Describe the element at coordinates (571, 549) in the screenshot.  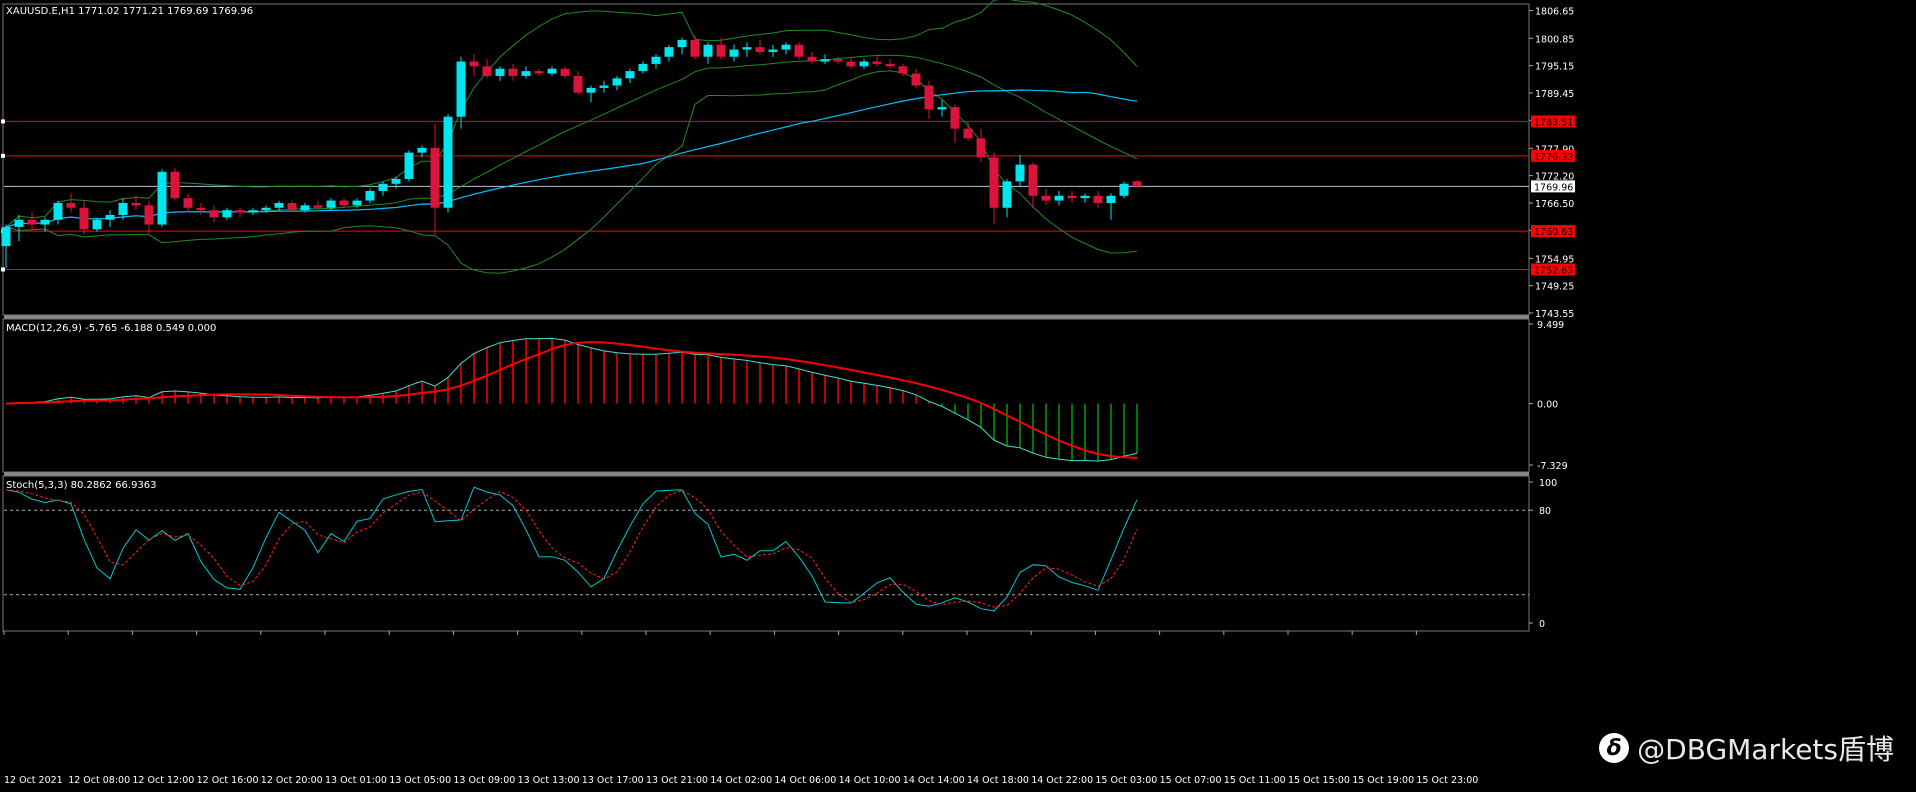
I see `stoch-main-line` at that location.